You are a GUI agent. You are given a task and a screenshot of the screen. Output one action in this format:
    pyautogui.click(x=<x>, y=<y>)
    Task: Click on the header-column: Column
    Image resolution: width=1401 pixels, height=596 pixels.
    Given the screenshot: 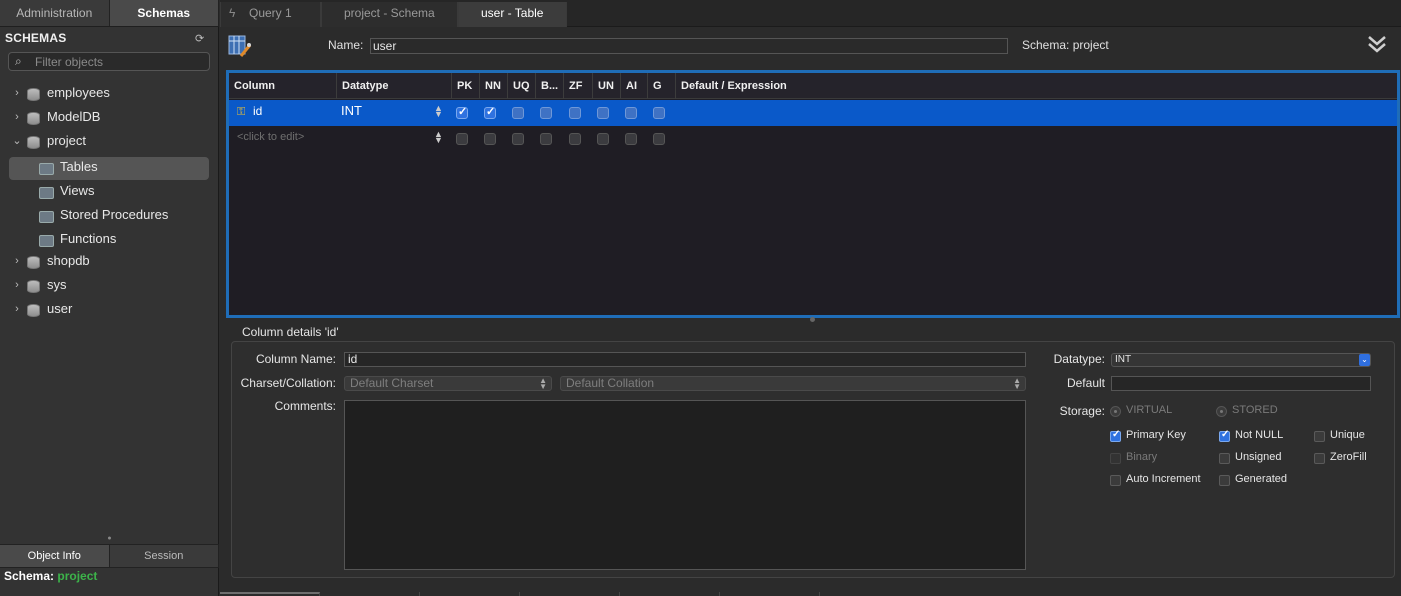 What is the action you would take?
    pyautogui.click(x=283, y=86)
    